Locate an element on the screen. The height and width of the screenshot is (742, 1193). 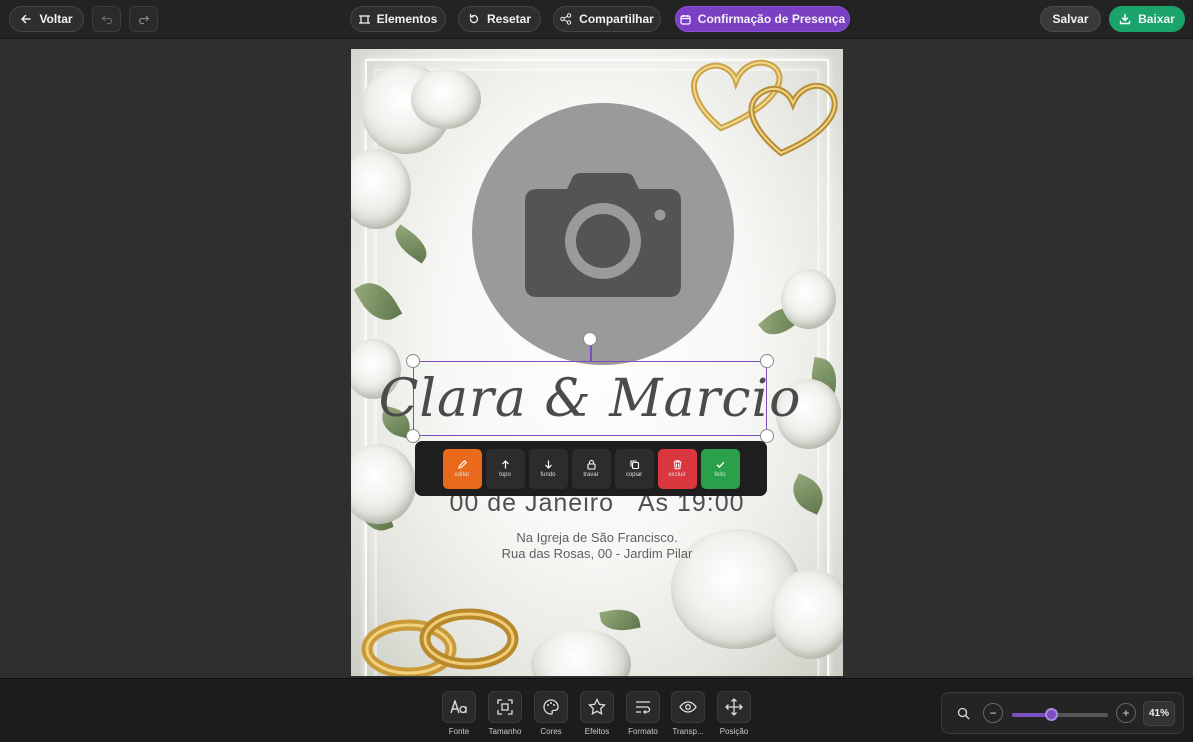
lock-button: travar is located at coordinates (591, 468).